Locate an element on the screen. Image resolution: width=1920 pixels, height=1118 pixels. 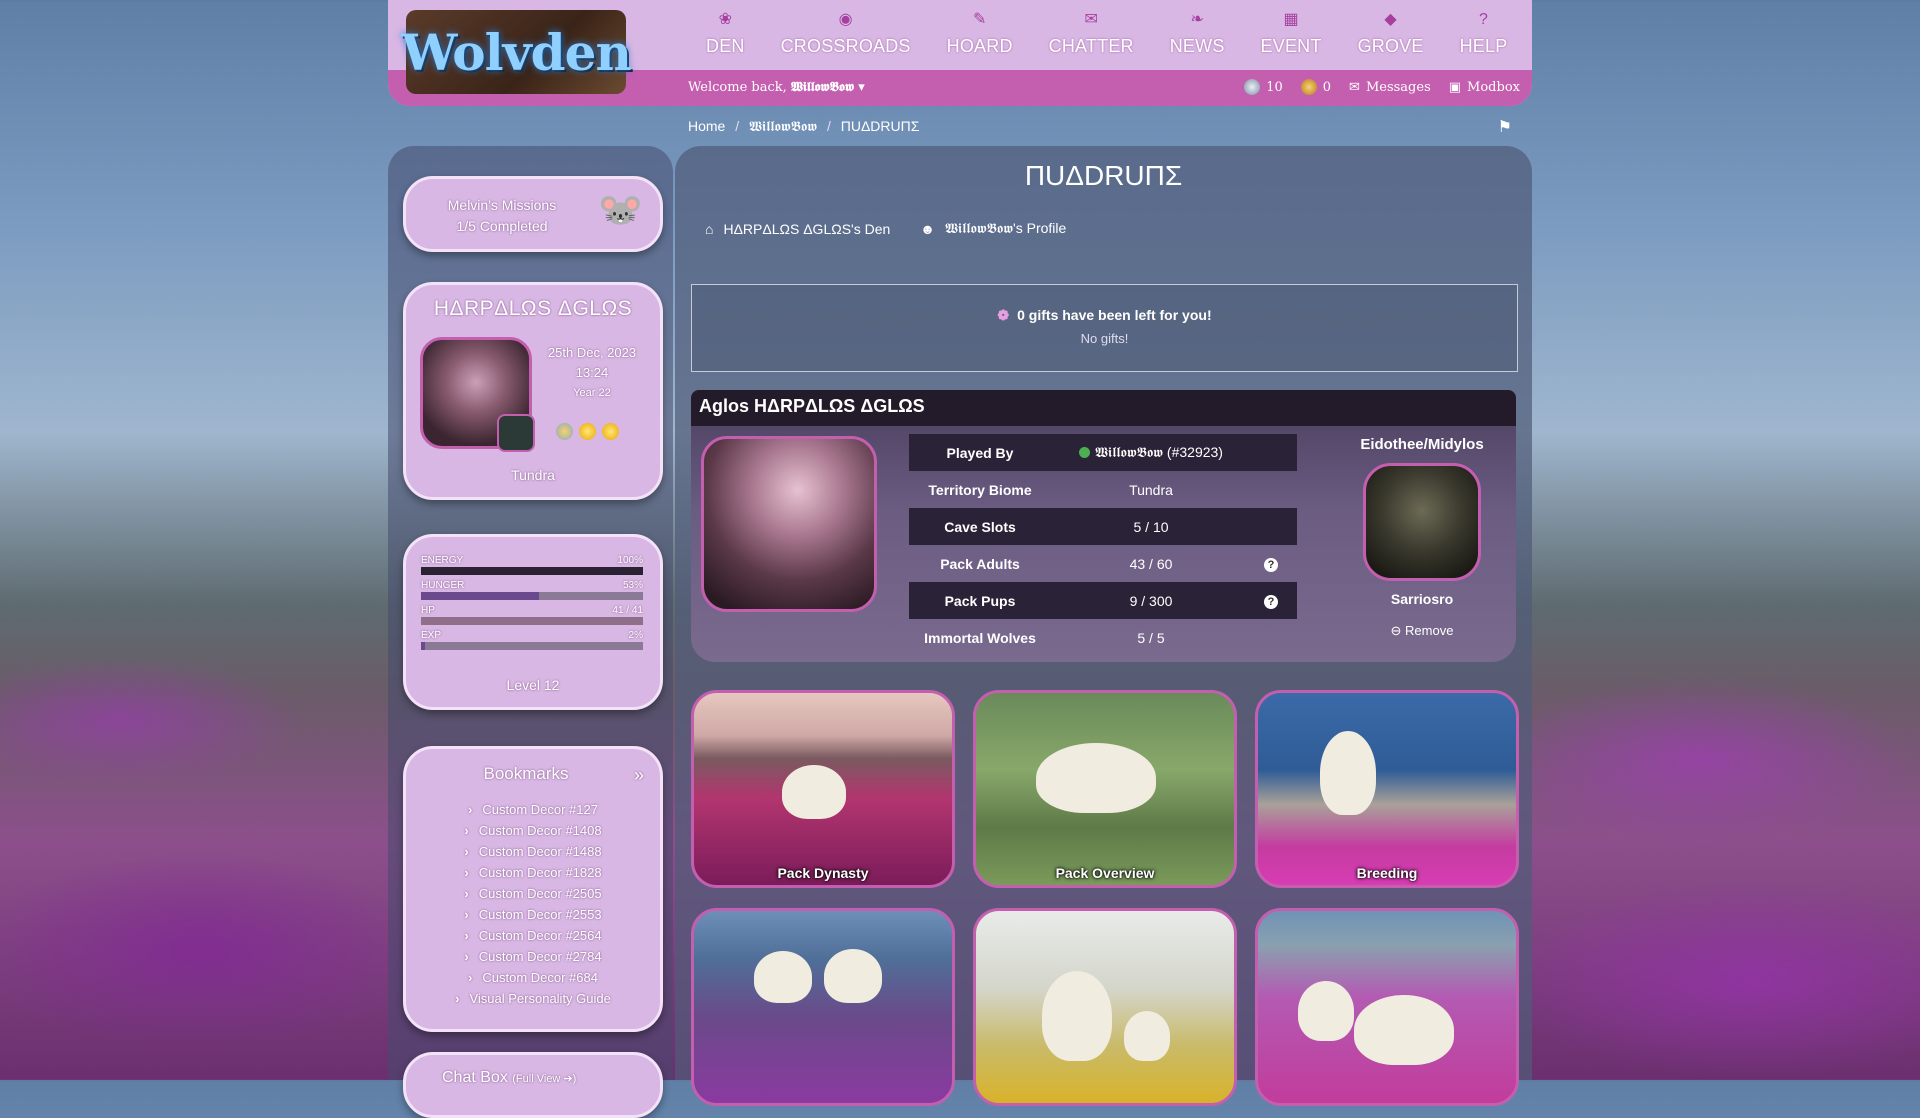
wolf-year: Year 22 is located at coordinates (592, 393).